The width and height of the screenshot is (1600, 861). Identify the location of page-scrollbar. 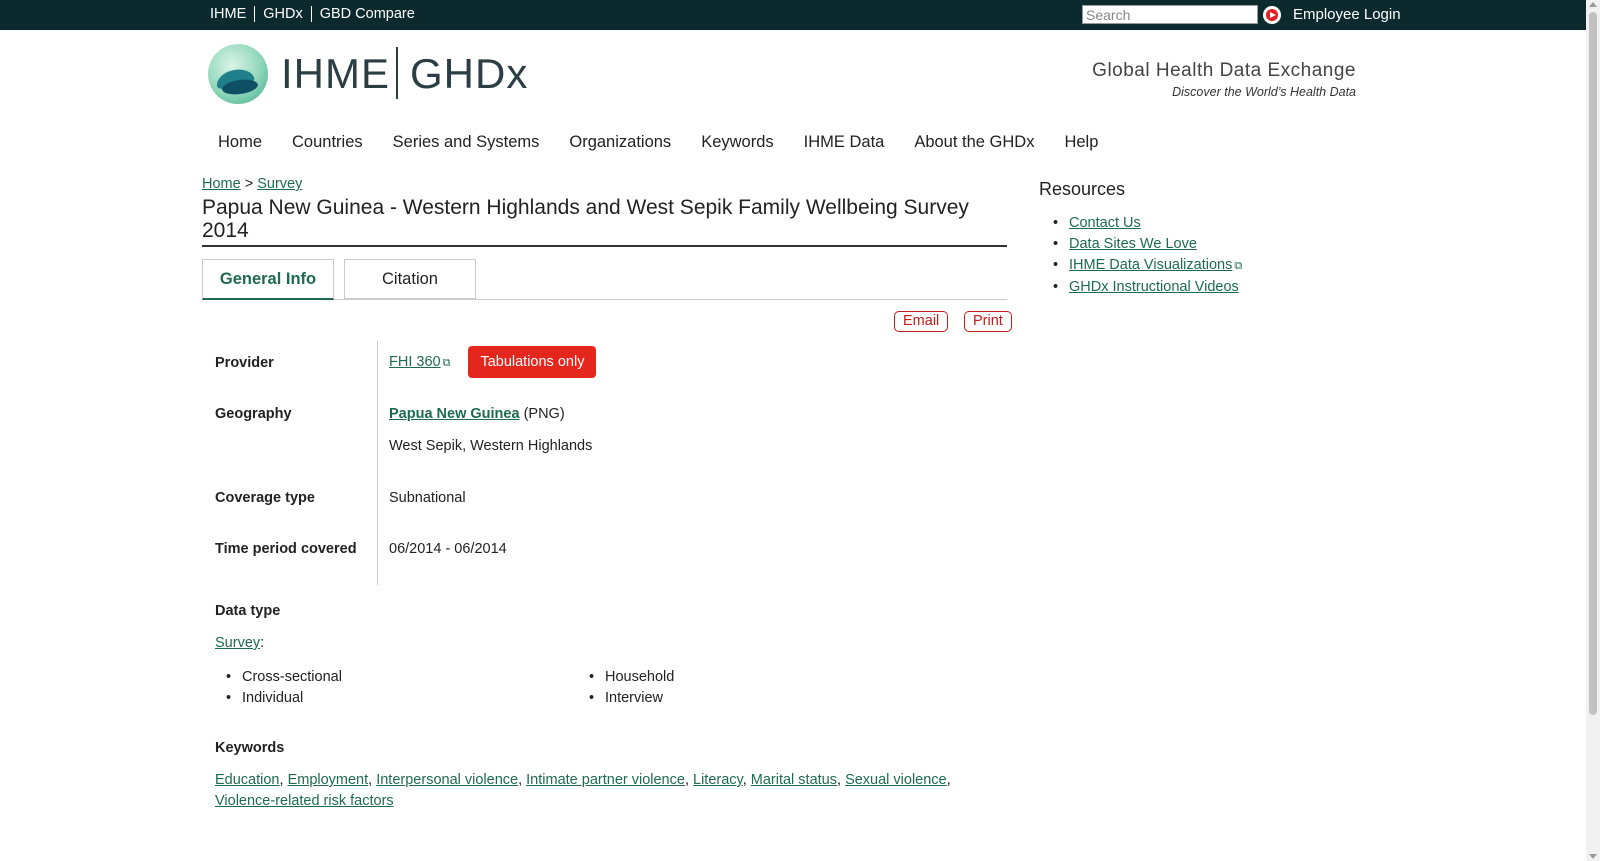
(1593, 430).